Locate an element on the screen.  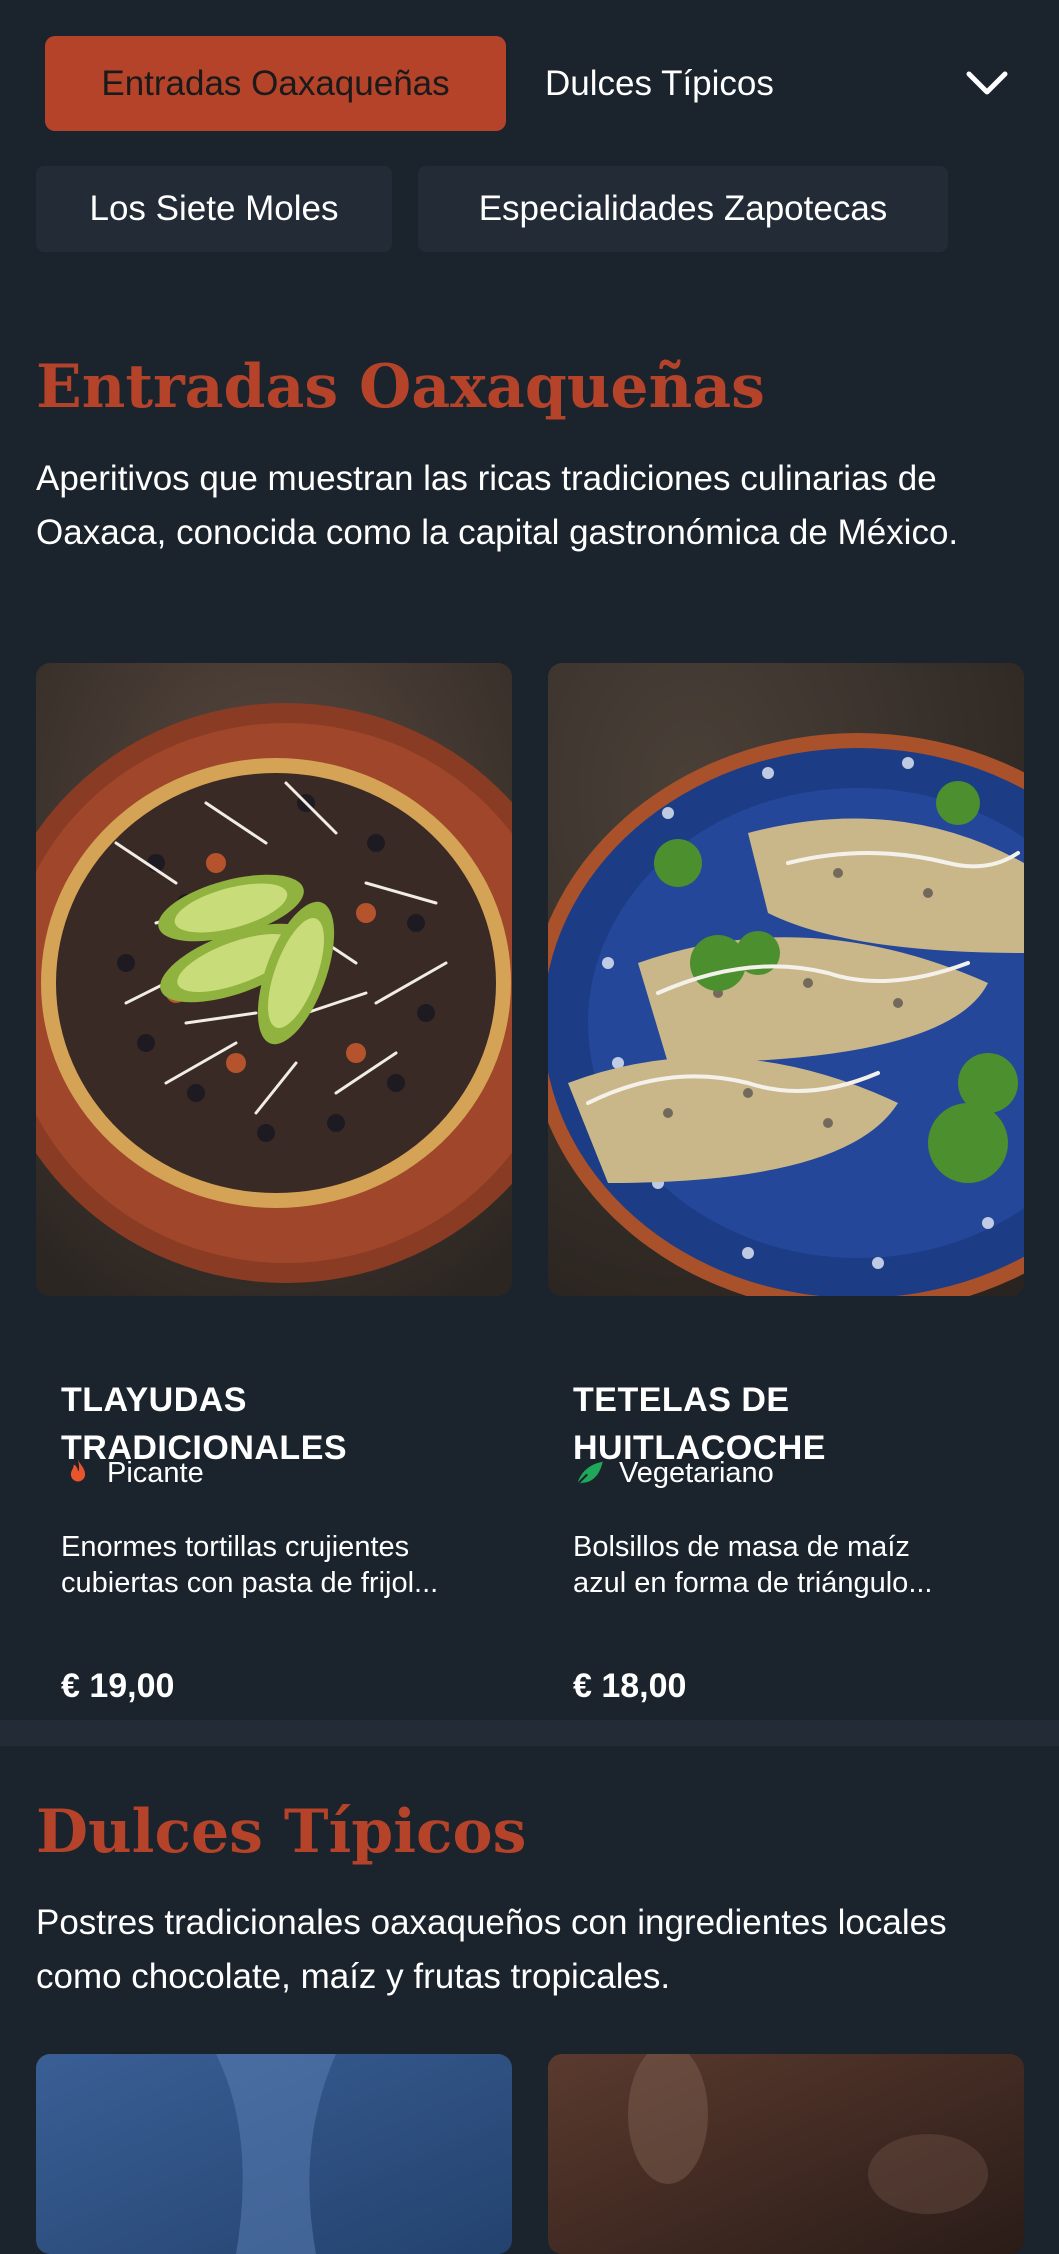
tag-label: Picante is located at coordinates (155, 1472).